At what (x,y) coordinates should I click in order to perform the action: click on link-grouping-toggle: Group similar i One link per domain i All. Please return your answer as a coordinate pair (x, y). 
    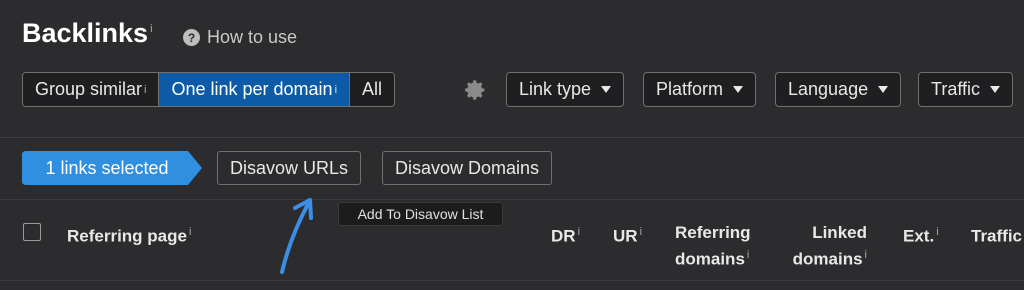
    Looking at the image, I should click on (209, 89).